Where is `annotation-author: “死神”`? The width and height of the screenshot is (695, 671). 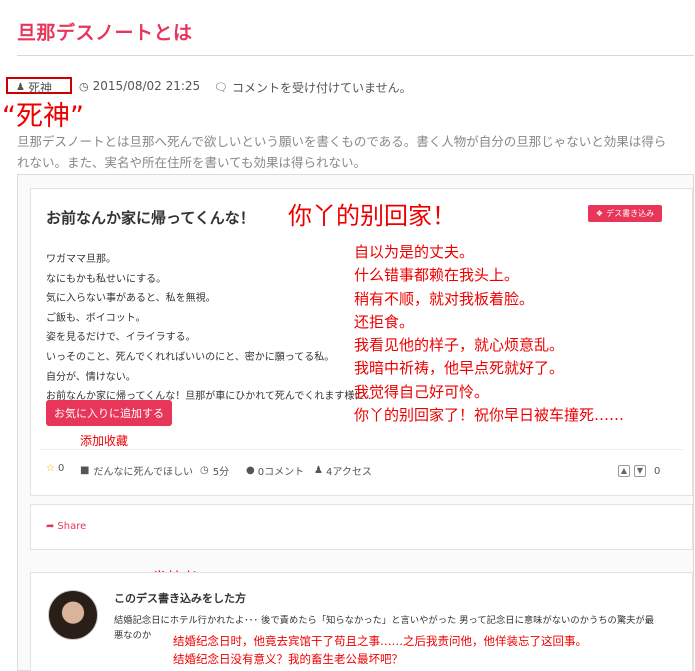
annotation-author: “死神” is located at coordinates (43, 116).